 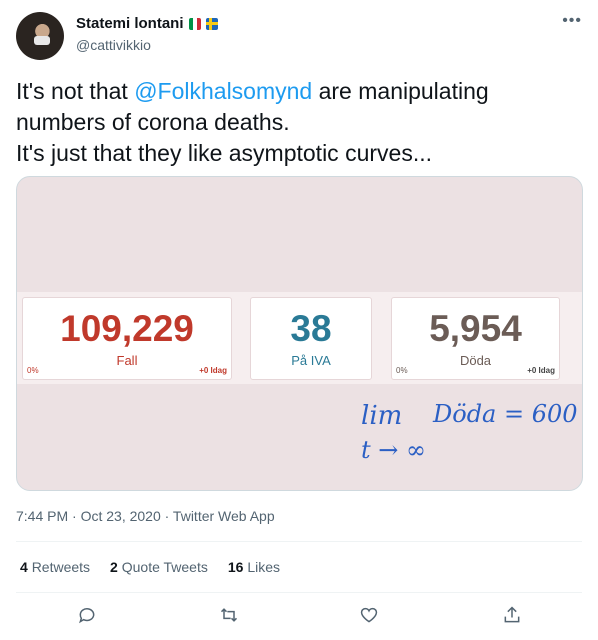 What do you see at coordinates (40, 36) in the screenshot?
I see `avatar` at bounding box center [40, 36].